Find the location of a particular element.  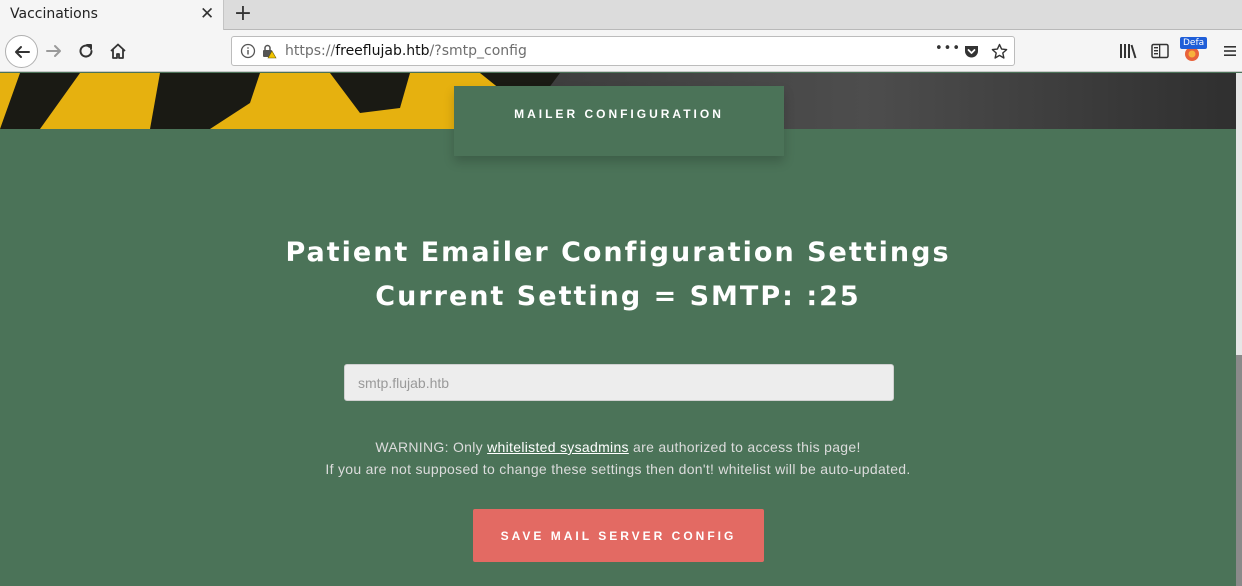

back-arrow-icon is located at coordinates (22, 51).